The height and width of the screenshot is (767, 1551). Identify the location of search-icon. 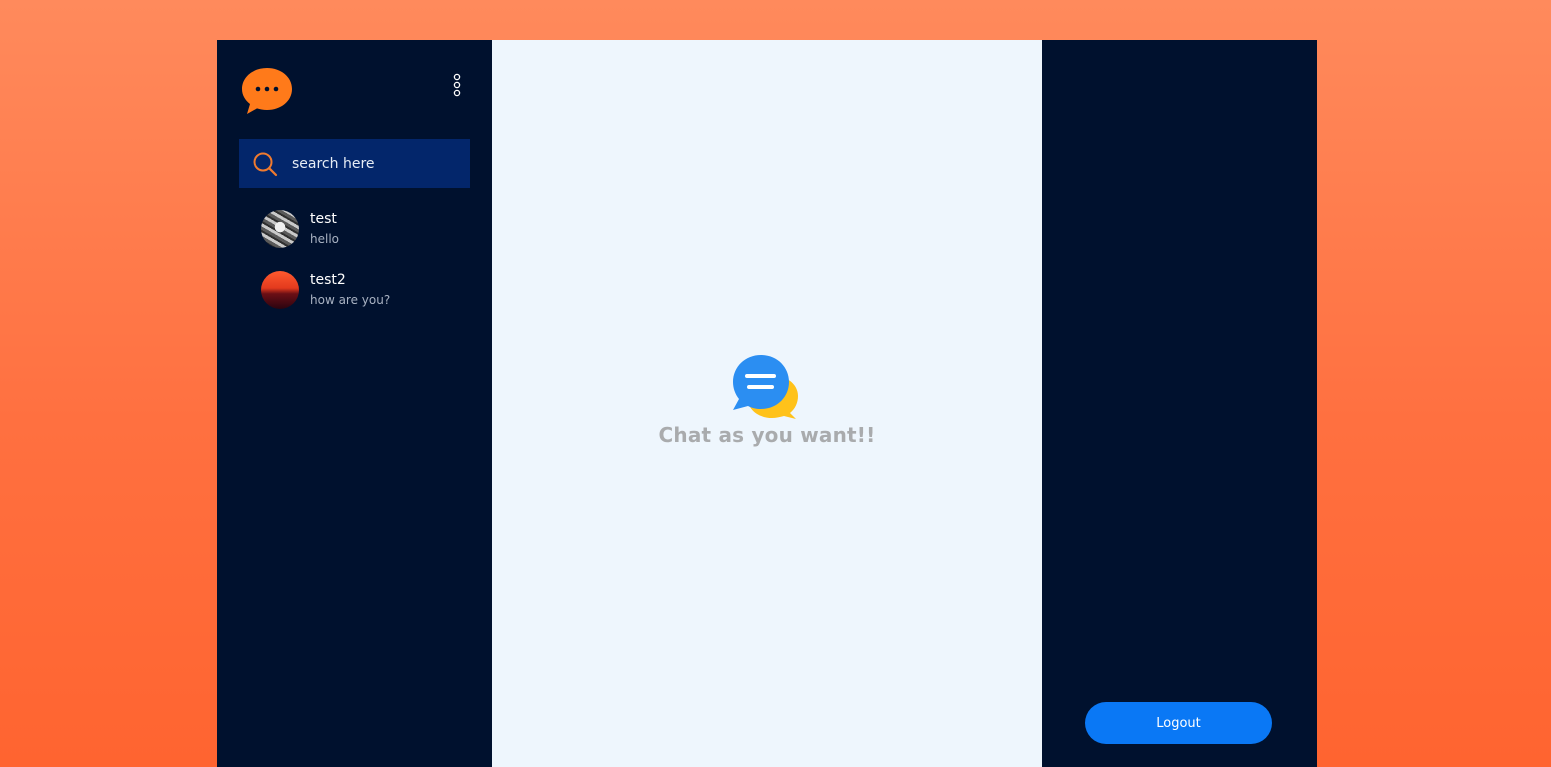
(265, 164).